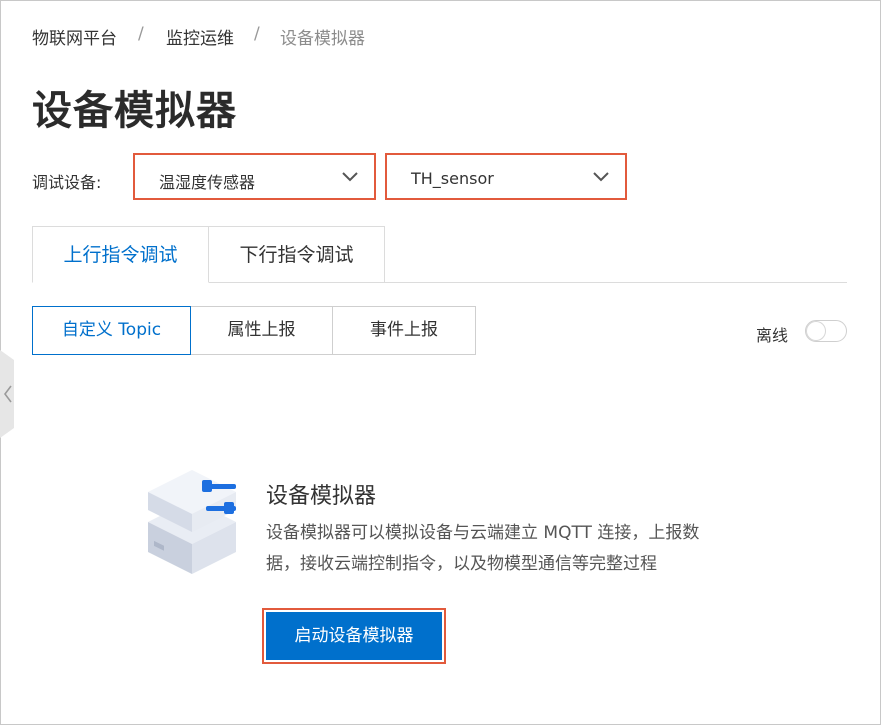 This screenshot has width=881, height=725. Describe the element at coordinates (322, 39) in the screenshot. I see `breadcrumb-current: 设备模拟器` at that location.